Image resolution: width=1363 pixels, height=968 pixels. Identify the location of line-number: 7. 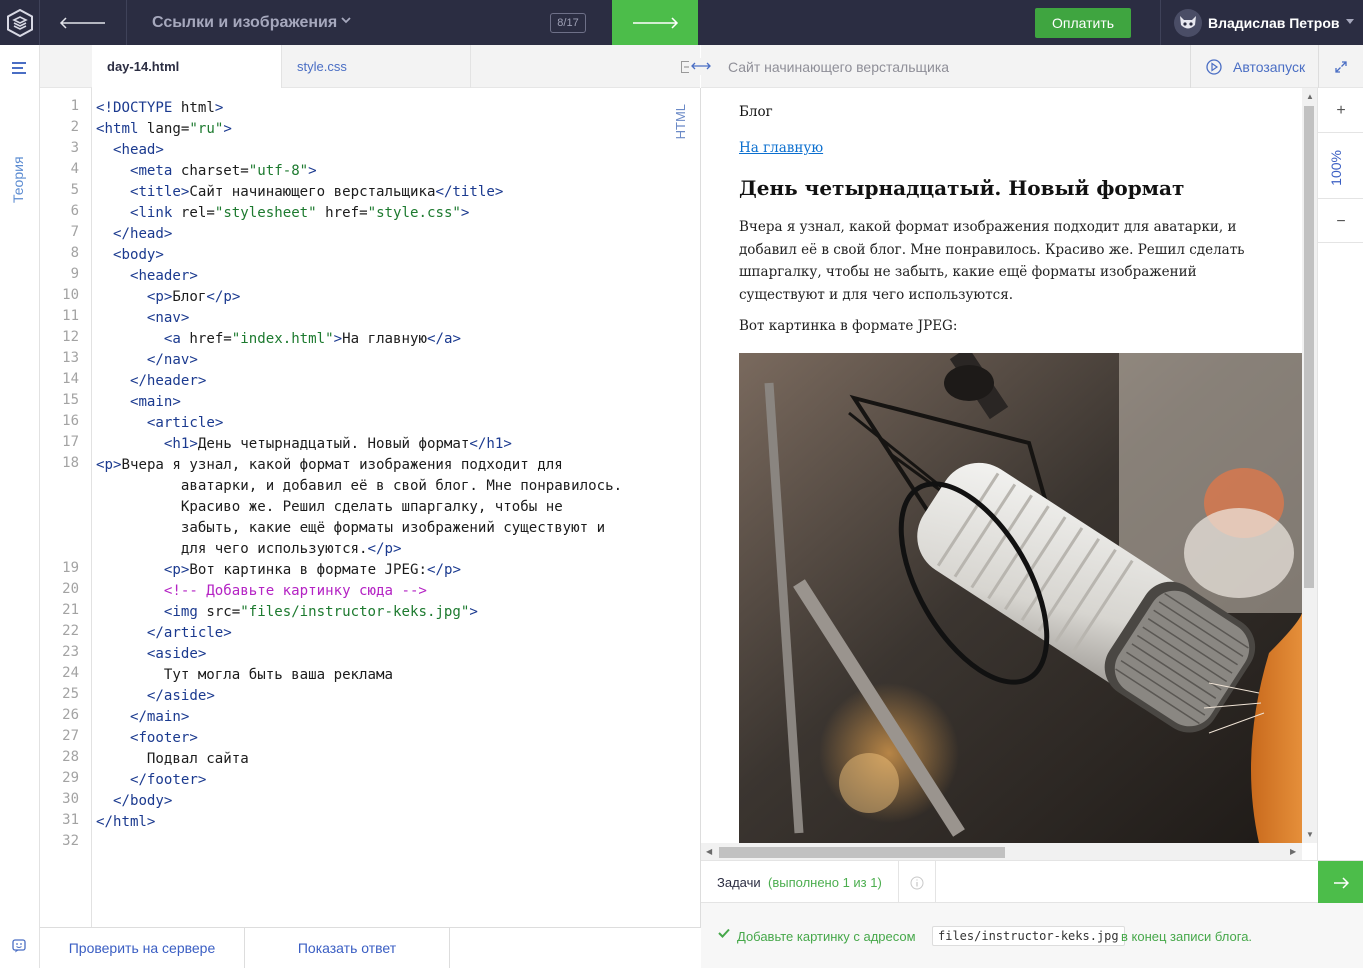
(74, 232).